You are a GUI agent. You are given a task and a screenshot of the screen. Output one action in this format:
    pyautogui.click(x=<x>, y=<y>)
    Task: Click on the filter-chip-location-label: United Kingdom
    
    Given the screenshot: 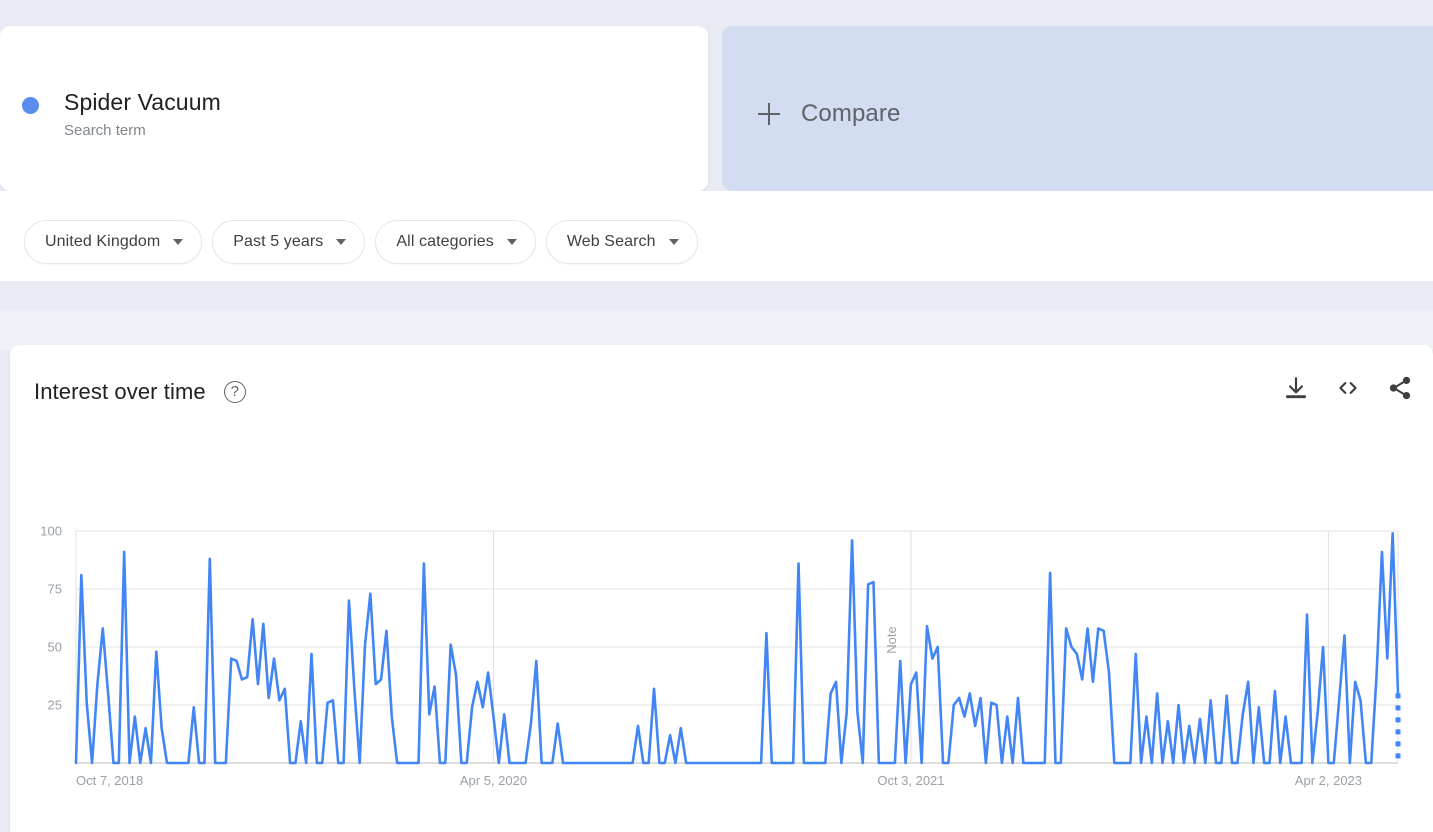 What is the action you would take?
    pyautogui.click(x=103, y=241)
    